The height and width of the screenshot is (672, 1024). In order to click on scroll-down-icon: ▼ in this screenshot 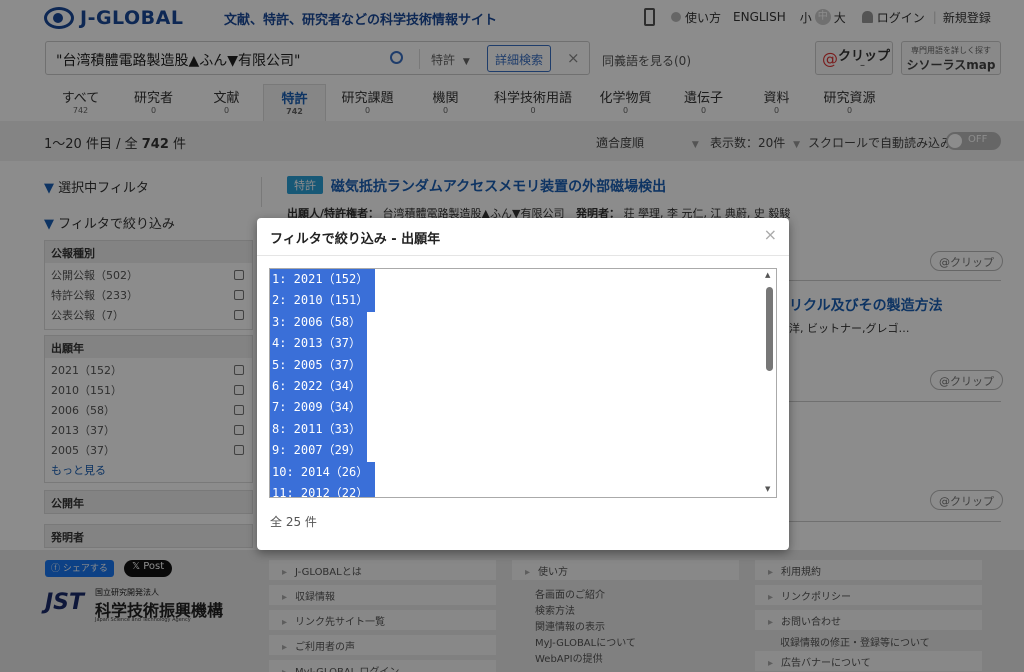, I will do `click(767, 489)`.